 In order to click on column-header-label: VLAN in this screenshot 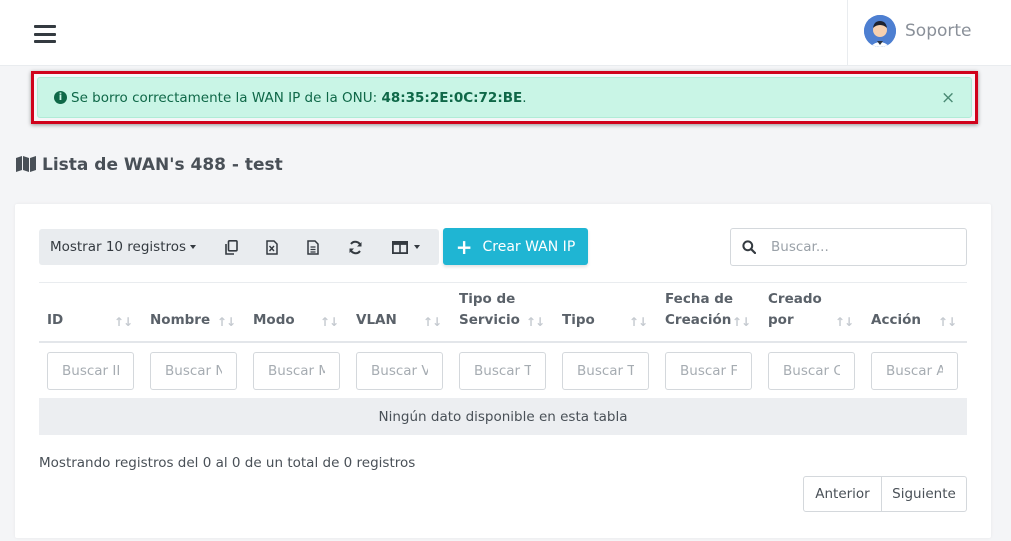, I will do `click(376, 320)`.